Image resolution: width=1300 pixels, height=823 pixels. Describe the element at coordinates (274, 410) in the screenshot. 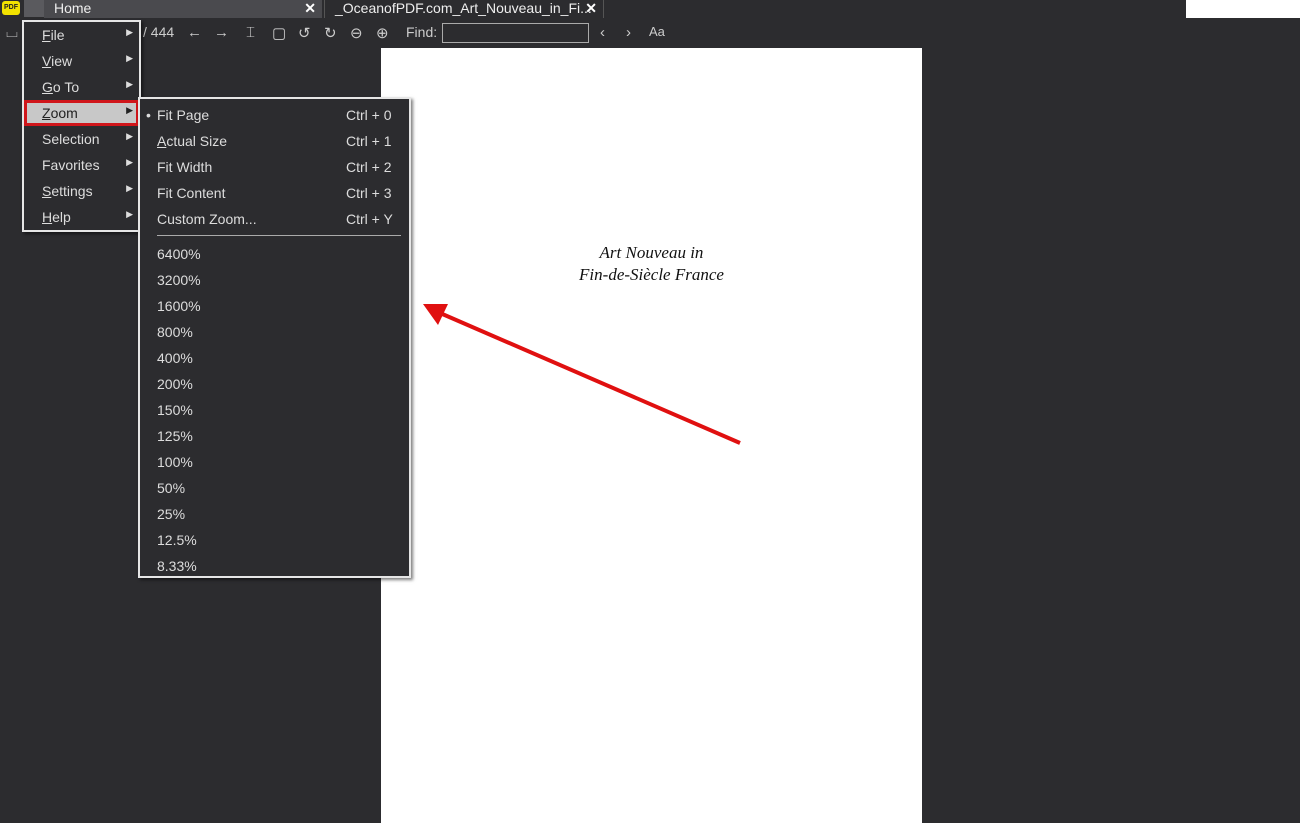

I see `zoom-level-item: 150%` at that location.